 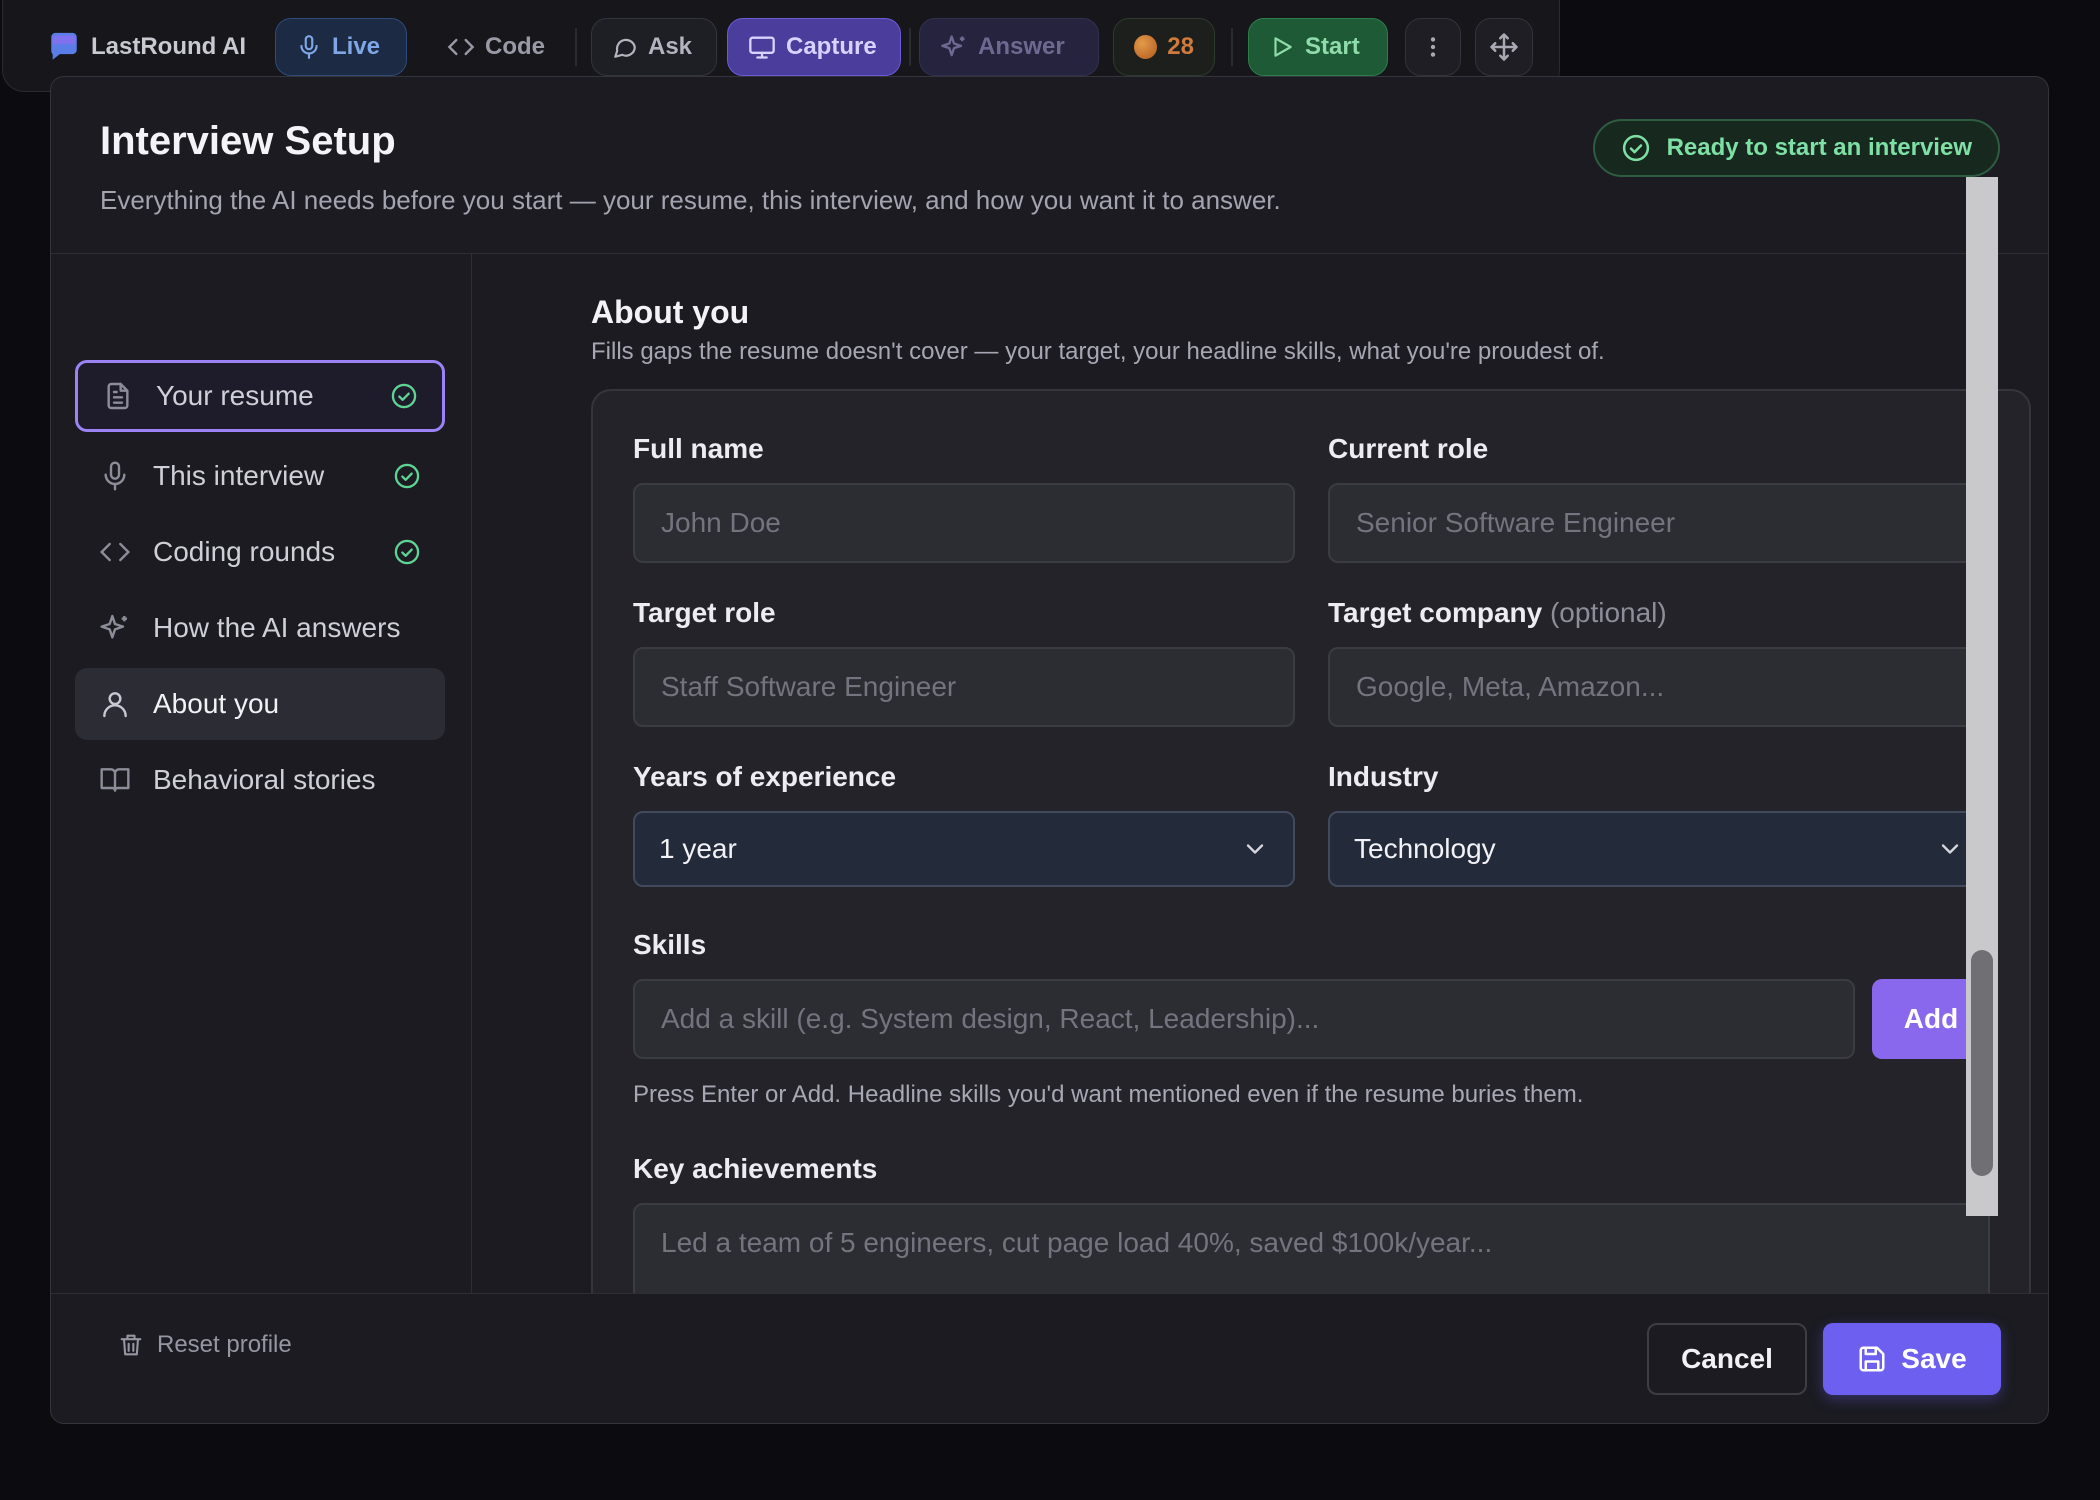 What do you see at coordinates (64, 46) in the screenshot?
I see `chat-logo-icon` at bounding box center [64, 46].